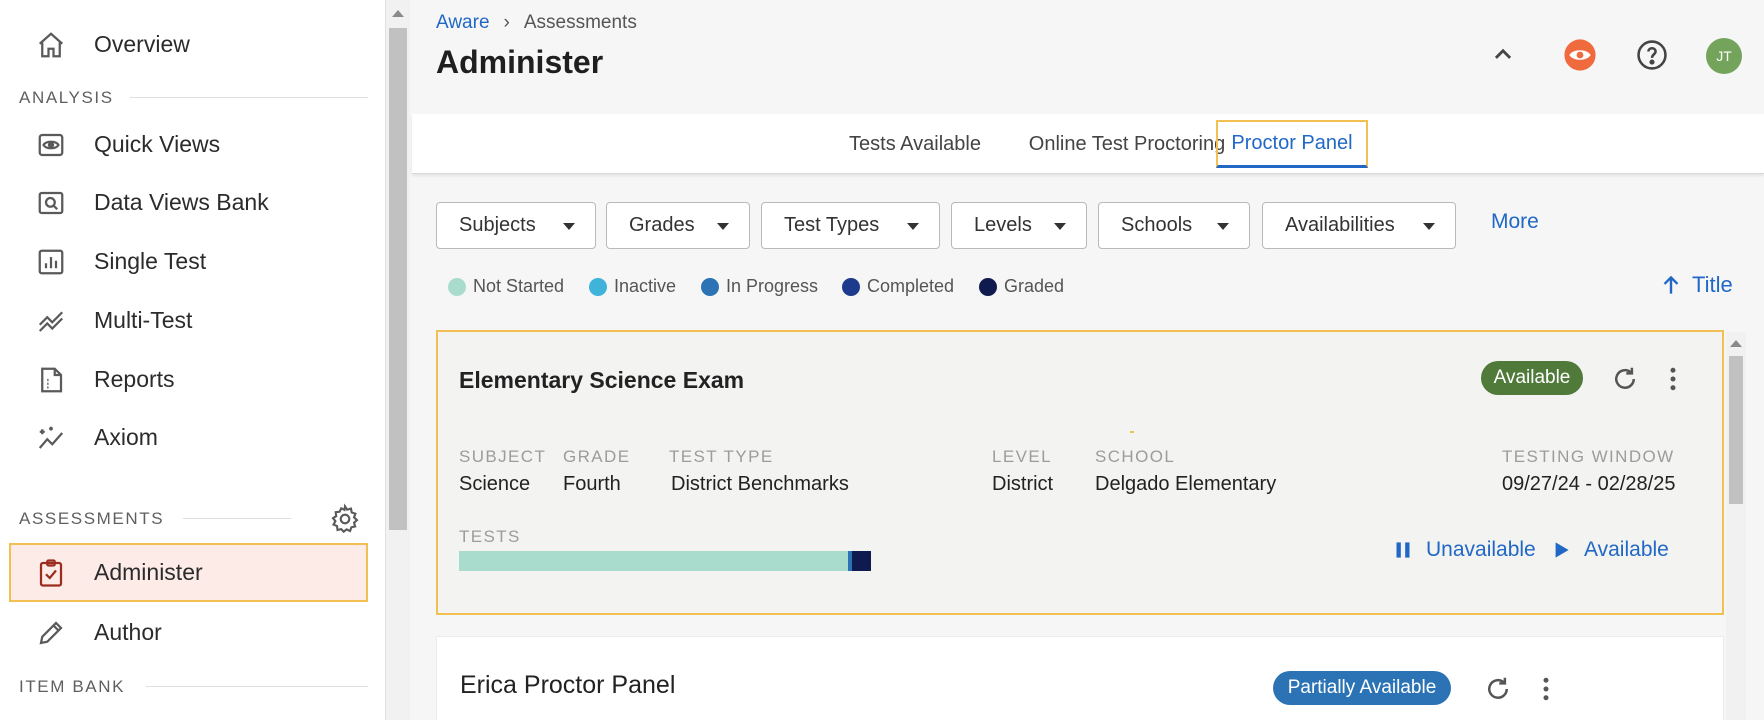 Image resolution: width=1764 pixels, height=720 pixels. I want to click on legend-label: Graded, so click(1034, 286).